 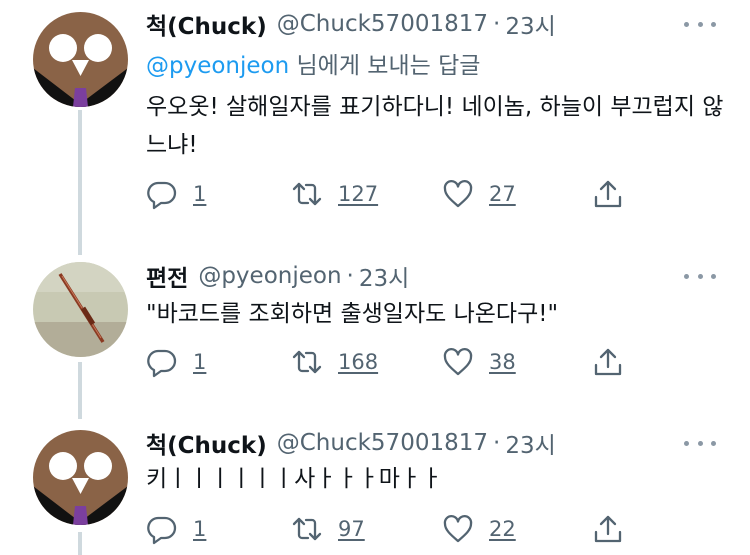 What do you see at coordinates (334, 362) in the screenshot?
I see `retweet-button: 168` at bounding box center [334, 362].